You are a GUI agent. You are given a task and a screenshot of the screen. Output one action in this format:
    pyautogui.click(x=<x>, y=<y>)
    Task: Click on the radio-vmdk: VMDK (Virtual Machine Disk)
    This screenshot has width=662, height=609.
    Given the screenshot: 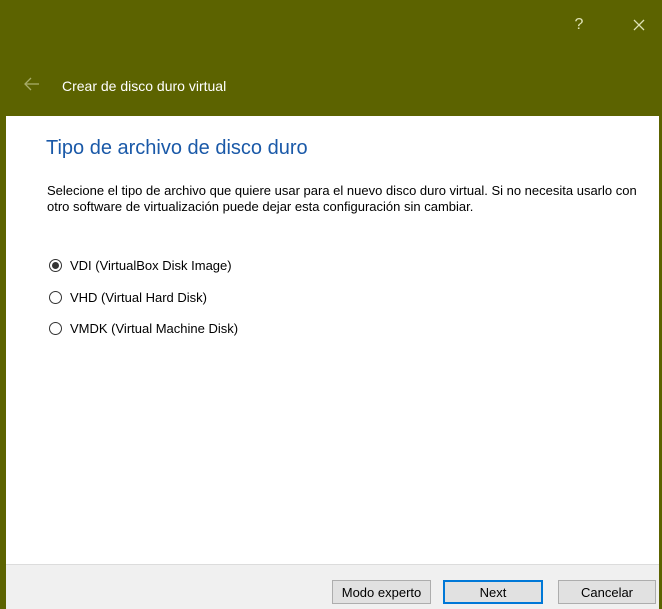 What is the action you would take?
    pyautogui.click(x=143, y=328)
    